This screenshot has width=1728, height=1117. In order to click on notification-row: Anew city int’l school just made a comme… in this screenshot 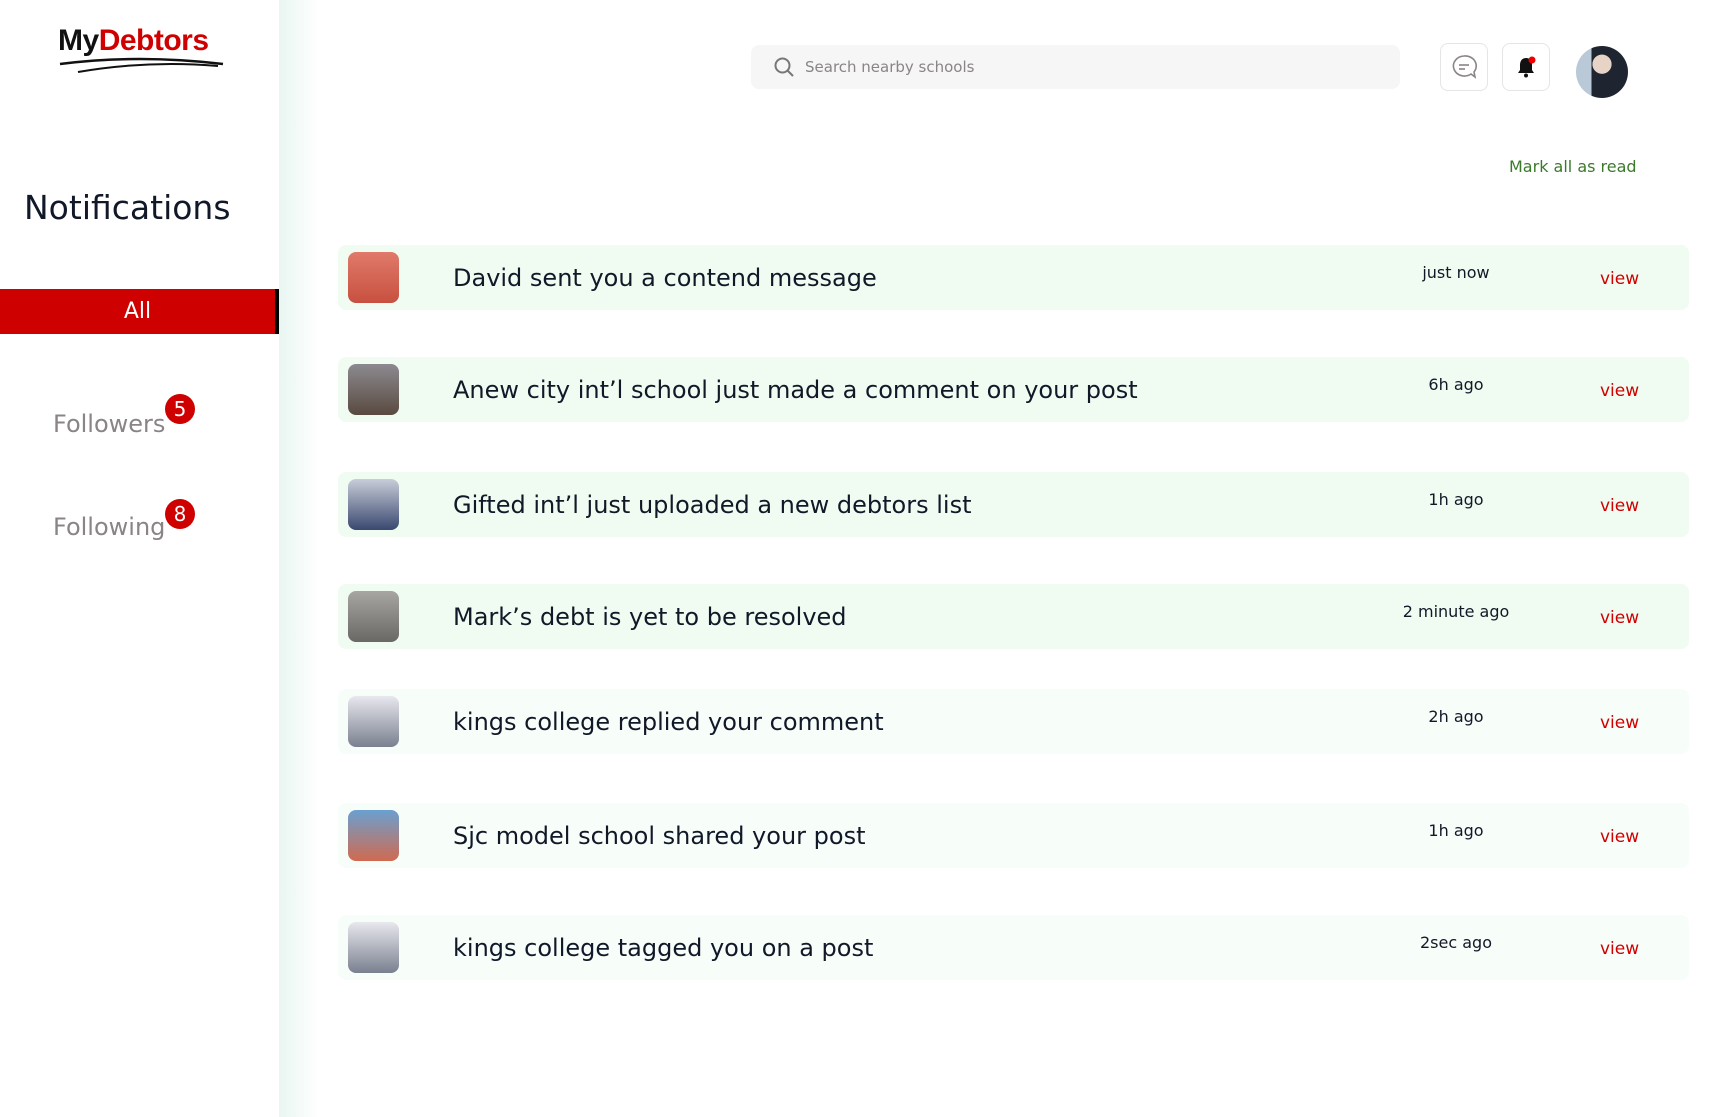, I will do `click(1013, 389)`.